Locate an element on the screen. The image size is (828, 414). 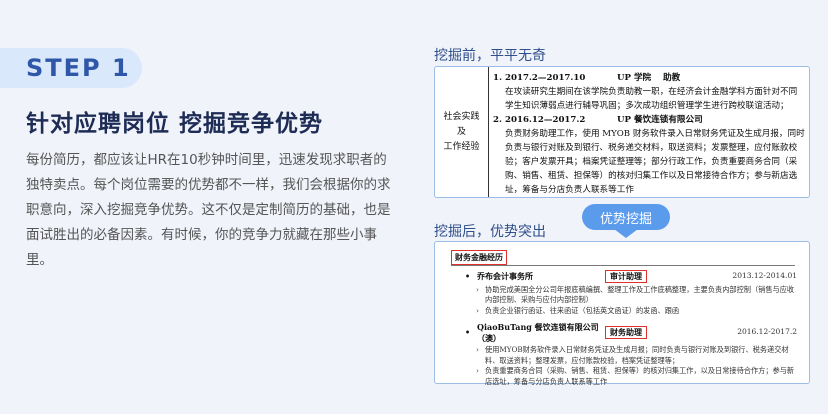
before-job-header: 2. 2016.12—2017.2 UP 餐饮连锁有限公司 is located at coordinates (649, 120).